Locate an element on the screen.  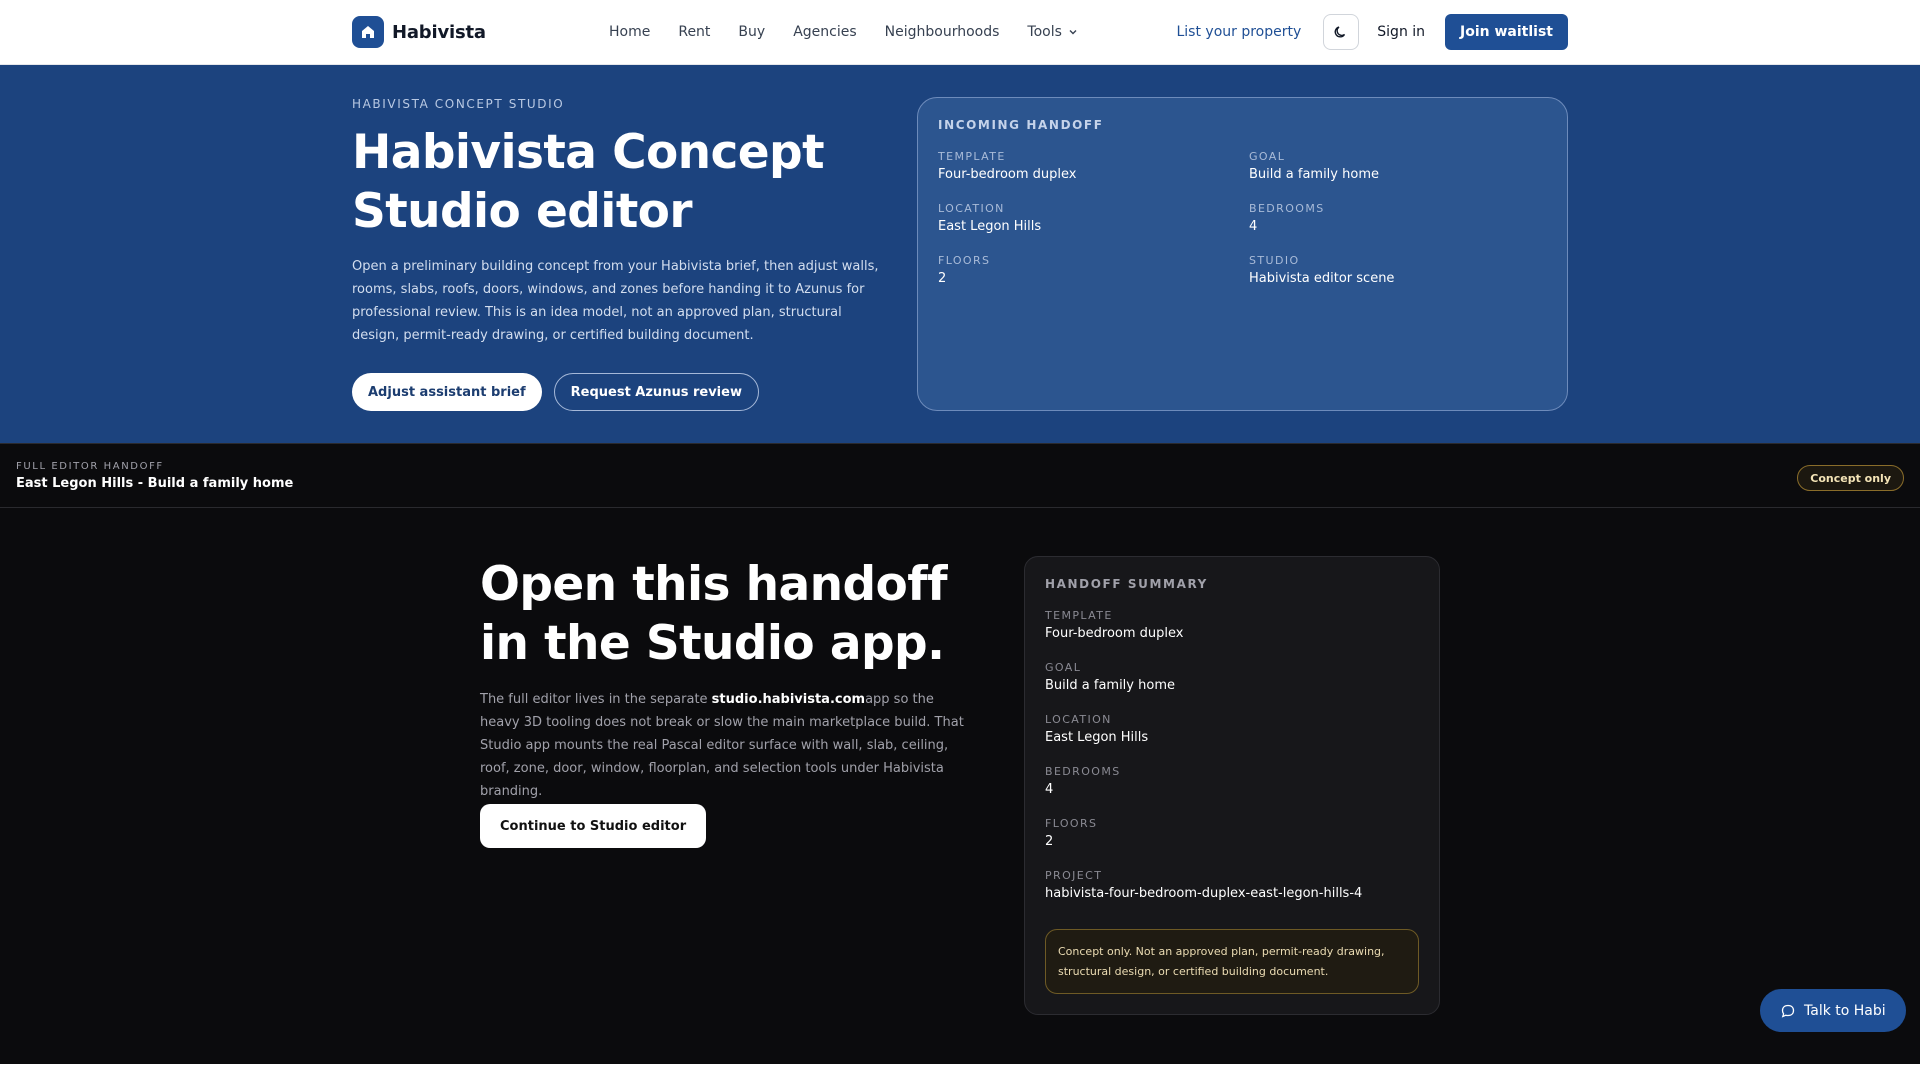
studio-domain-text: studio.habivista.com is located at coordinates (788, 699).